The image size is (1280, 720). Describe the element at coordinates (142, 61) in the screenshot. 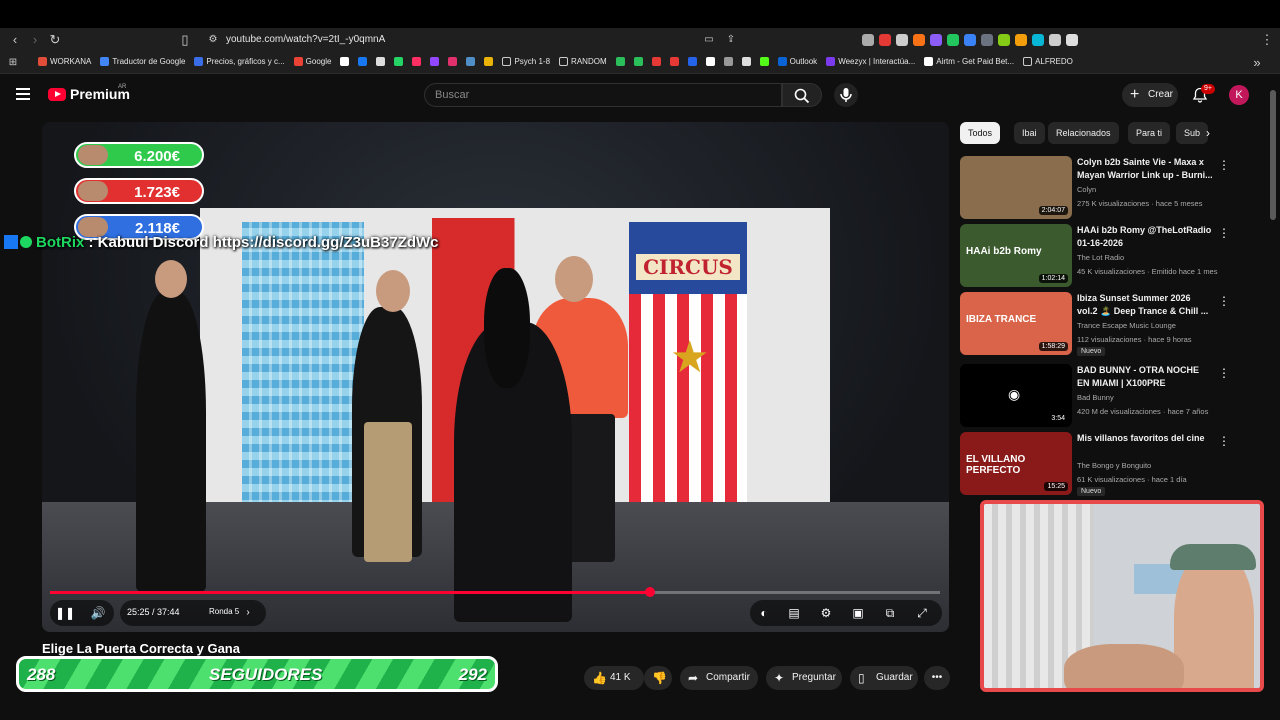

I see `bookmark-item: Traductor de Google` at that location.